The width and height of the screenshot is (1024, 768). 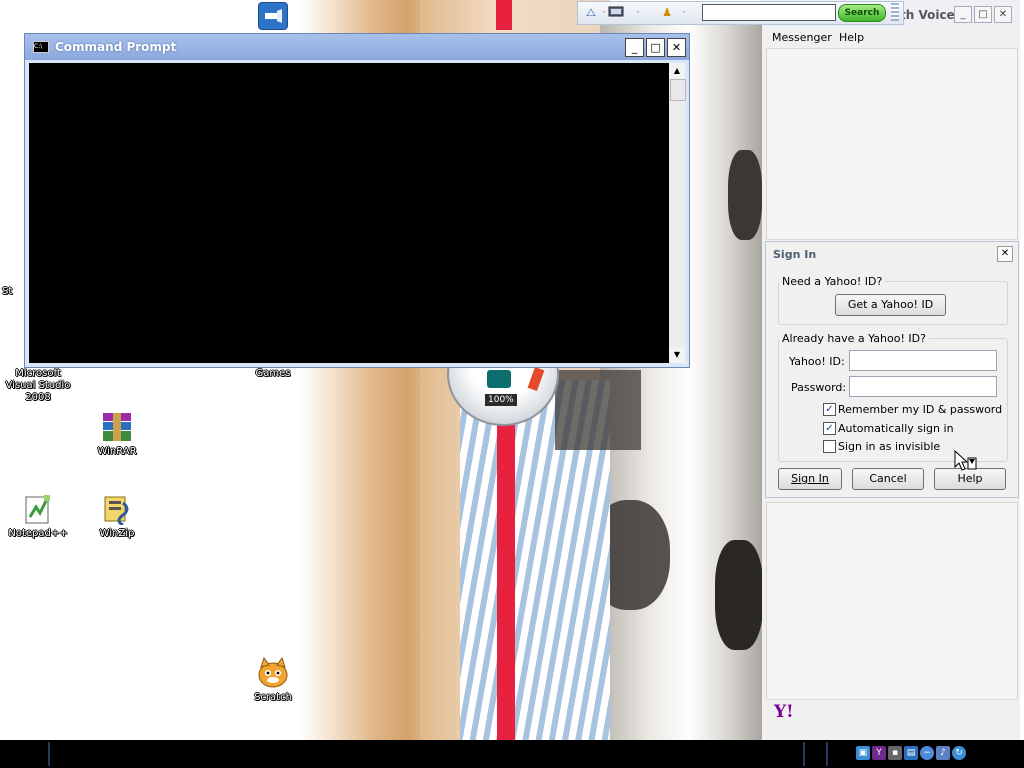 I want to click on taskbar: ▣ Y ▪ ▤ − ♪ ↻, so click(x=512, y=754).